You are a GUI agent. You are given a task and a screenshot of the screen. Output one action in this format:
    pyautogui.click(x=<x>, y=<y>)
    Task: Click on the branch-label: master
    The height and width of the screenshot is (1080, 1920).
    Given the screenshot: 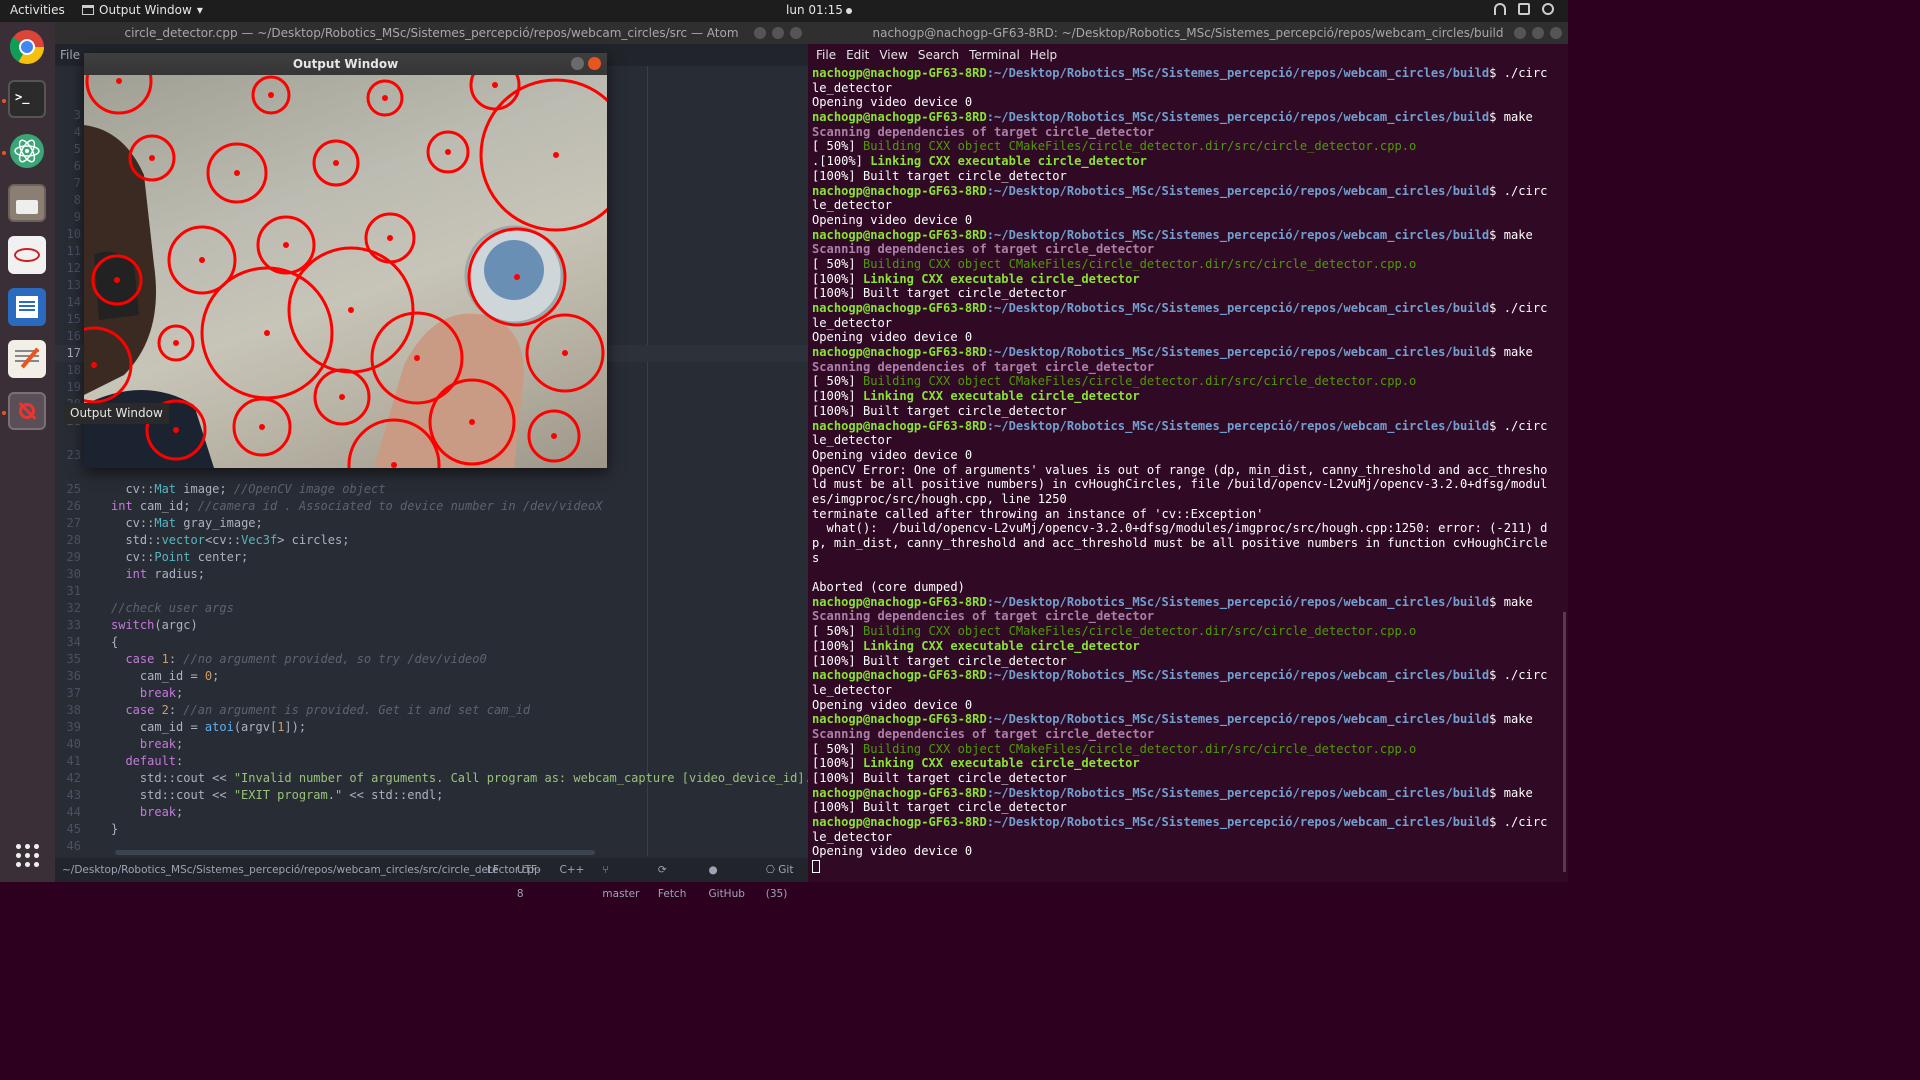 What is the action you would take?
    pyautogui.click(x=621, y=894)
    